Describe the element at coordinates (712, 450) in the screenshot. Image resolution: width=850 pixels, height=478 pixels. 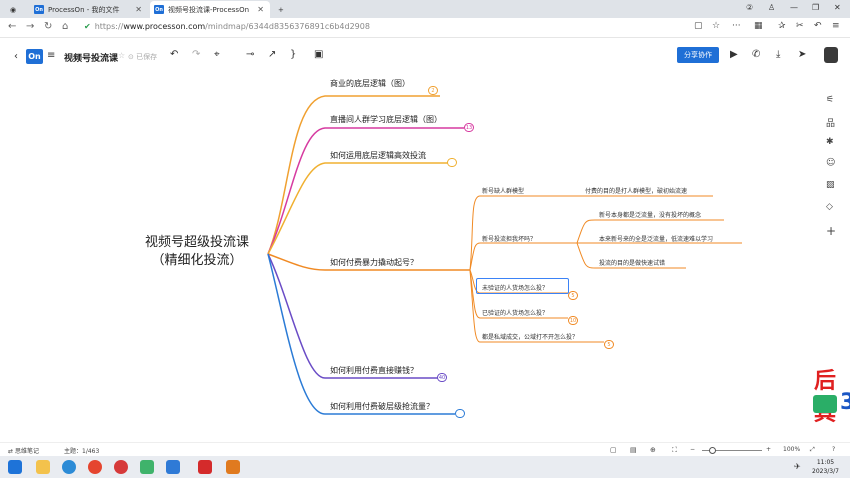
I see `zoom-slider-handle` at that location.